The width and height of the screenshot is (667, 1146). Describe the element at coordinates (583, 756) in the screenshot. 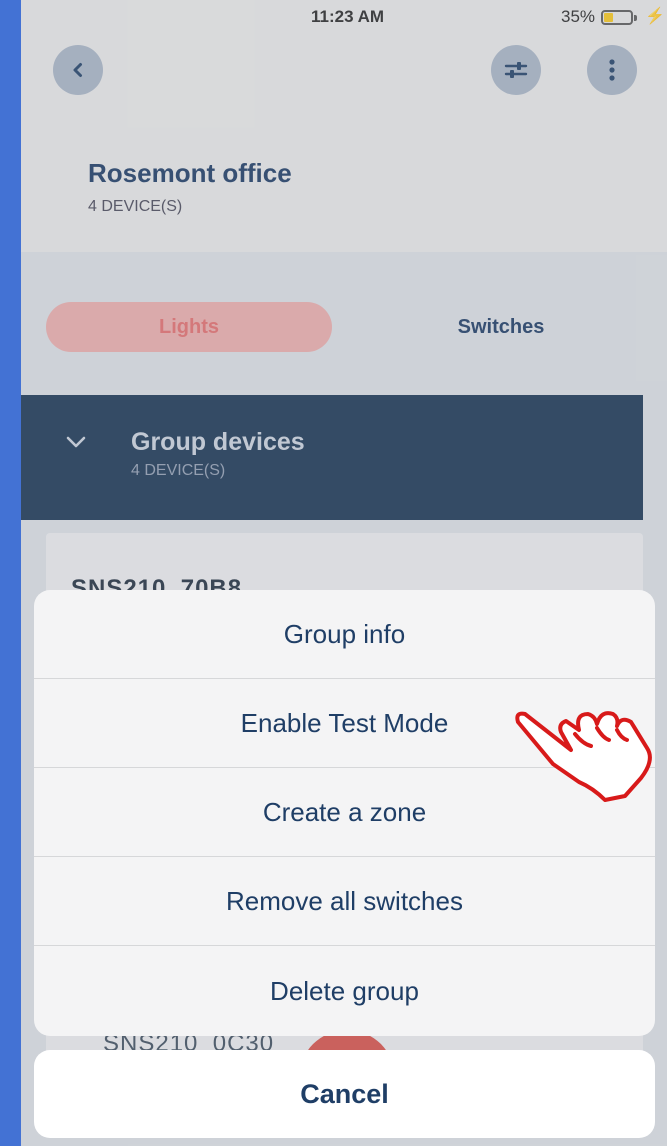

I see `pointing-hand-icon` at that location.